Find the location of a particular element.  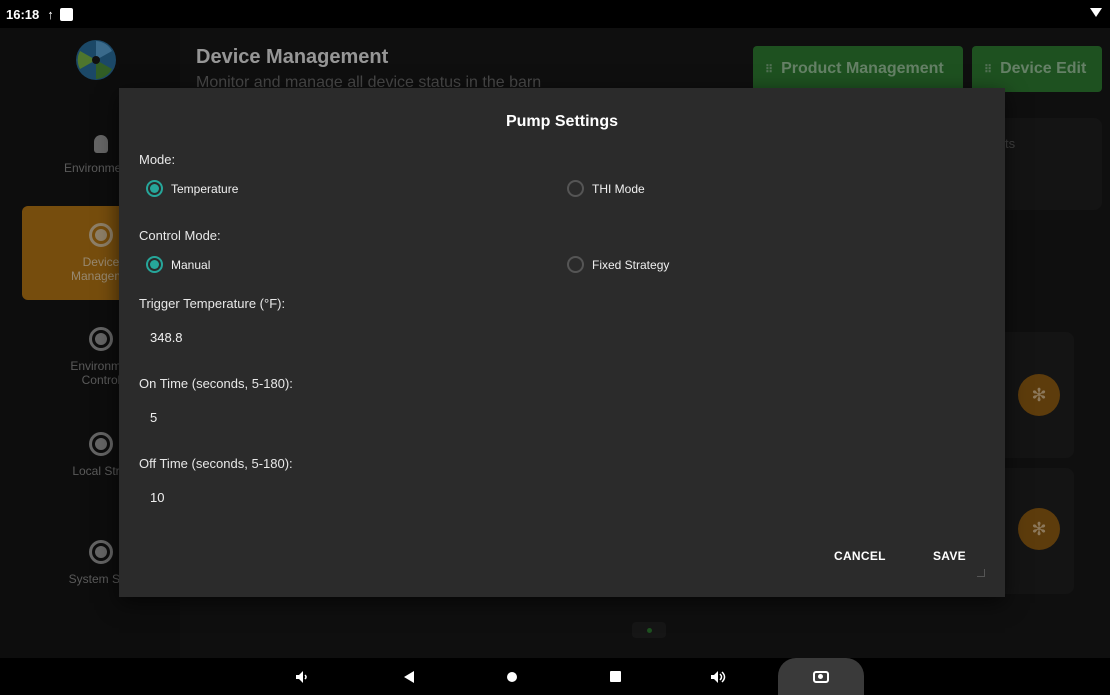

radio-manual: Manual is located at coordinates (178, 264).